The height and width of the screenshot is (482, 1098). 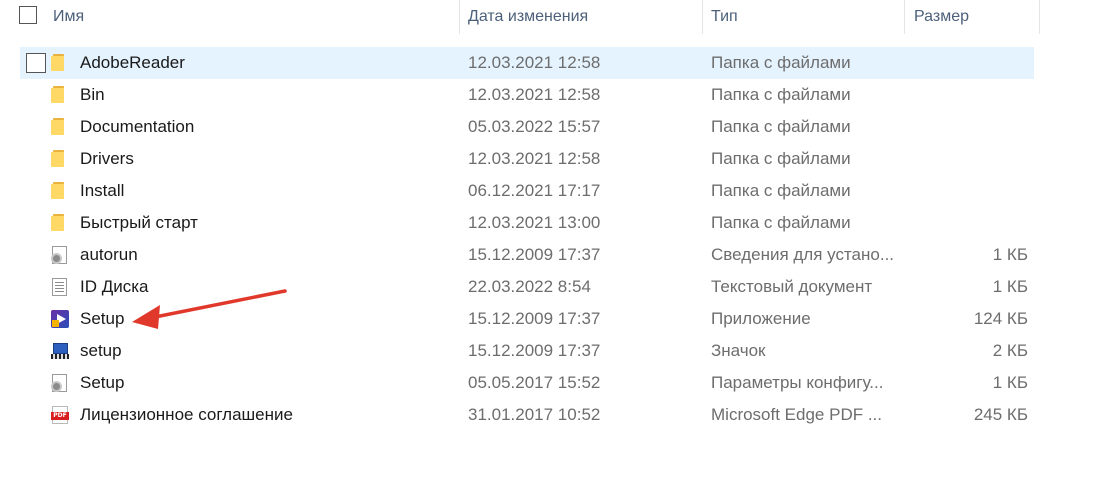 I want to click on arrow-shaft, so click(x=217, y=304).